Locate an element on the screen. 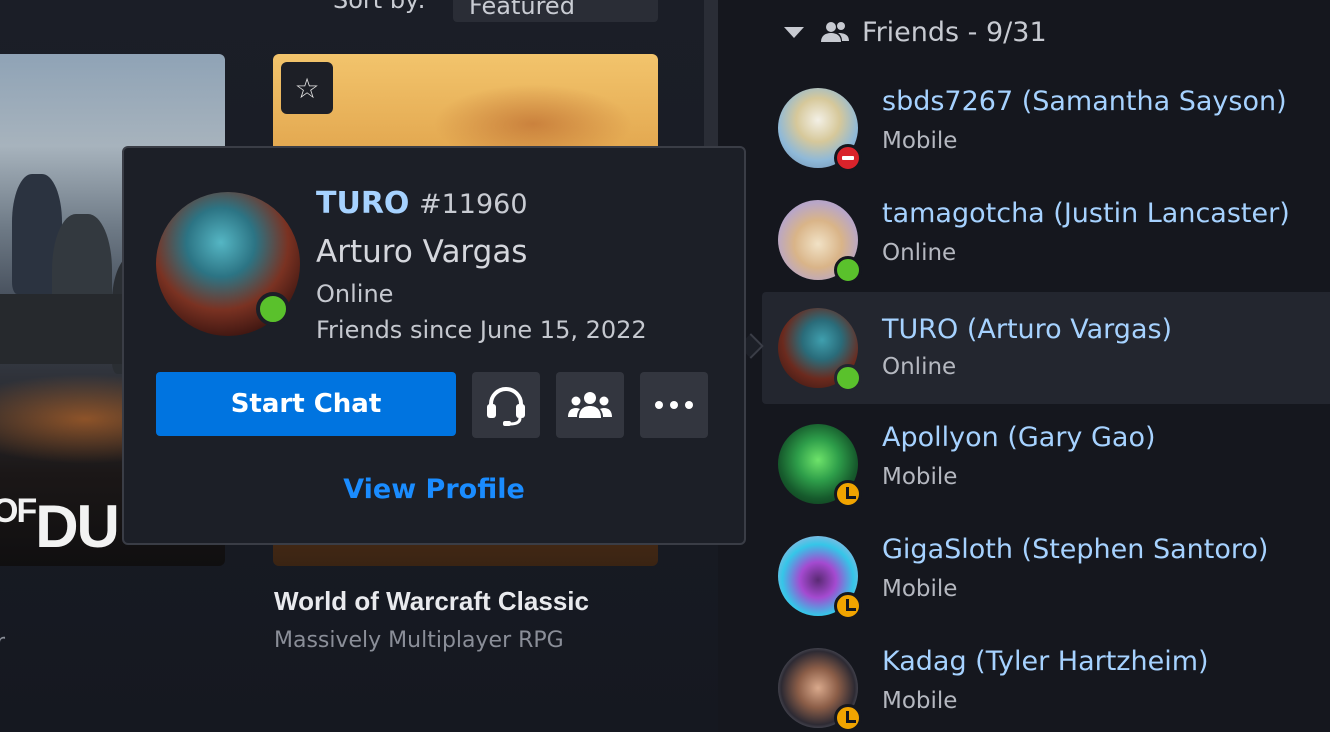  friend-row: Kadag (Tyler Hartzheim) Mobile is located at coordinates (1046, 682).